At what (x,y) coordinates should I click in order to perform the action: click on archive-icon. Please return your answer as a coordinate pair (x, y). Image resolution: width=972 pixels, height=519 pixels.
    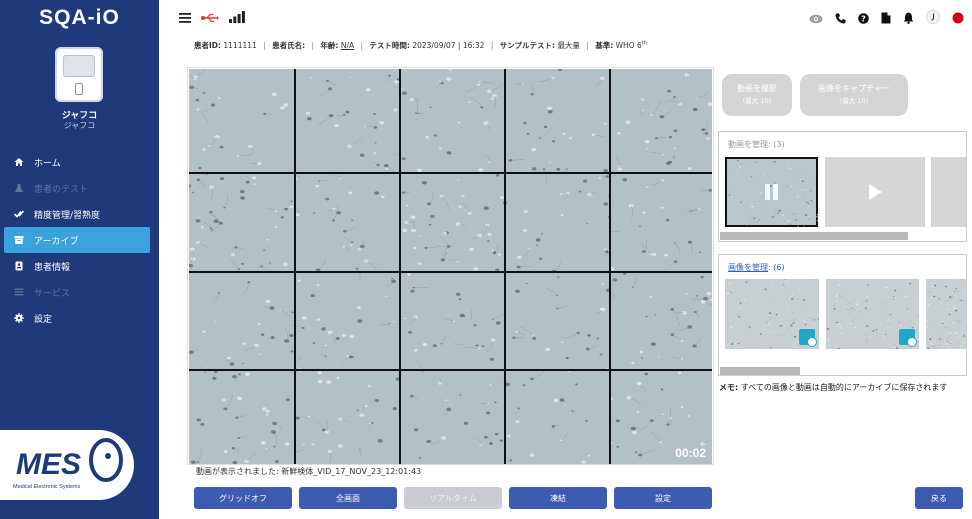
    Looking at the image, I should click on (19, 240).